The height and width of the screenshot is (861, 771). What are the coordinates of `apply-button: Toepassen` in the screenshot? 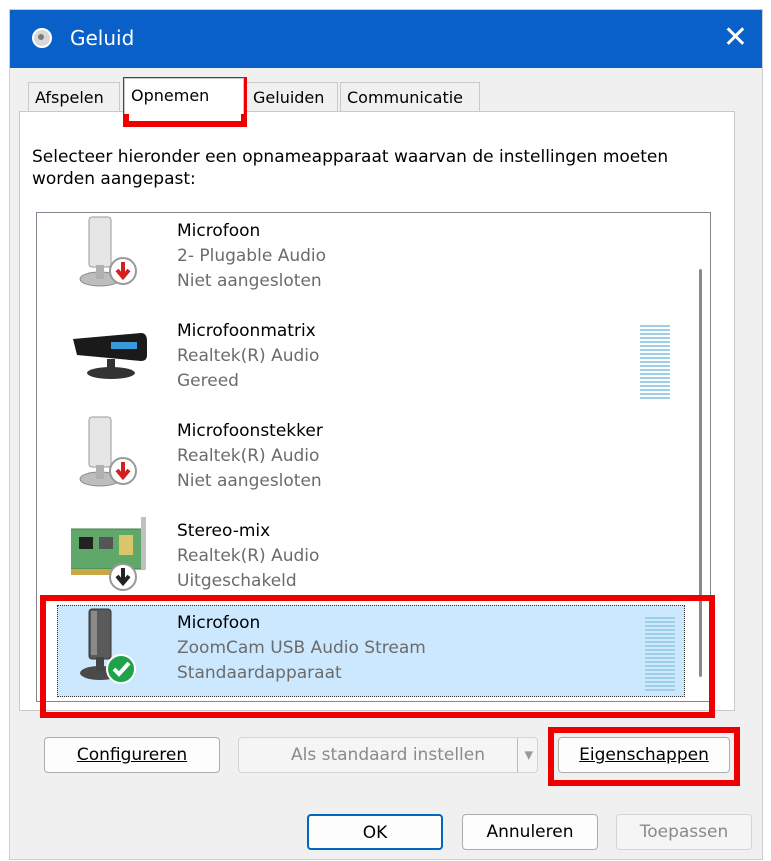 It's located at (684, 832).